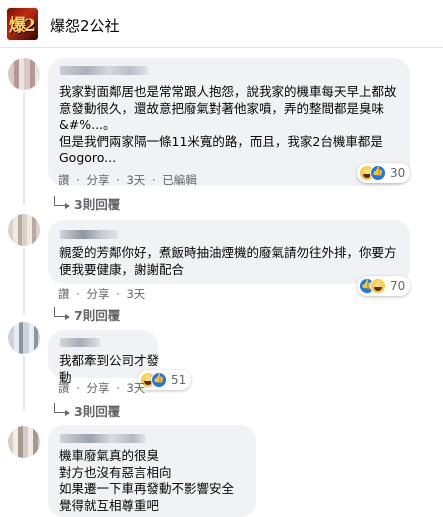 The height and width of the screenshot is (517, 443). What do you see at coordinates (398, 286) in the screenshot?
I see `reaction-count: 70` at bounding box center [398, 286].